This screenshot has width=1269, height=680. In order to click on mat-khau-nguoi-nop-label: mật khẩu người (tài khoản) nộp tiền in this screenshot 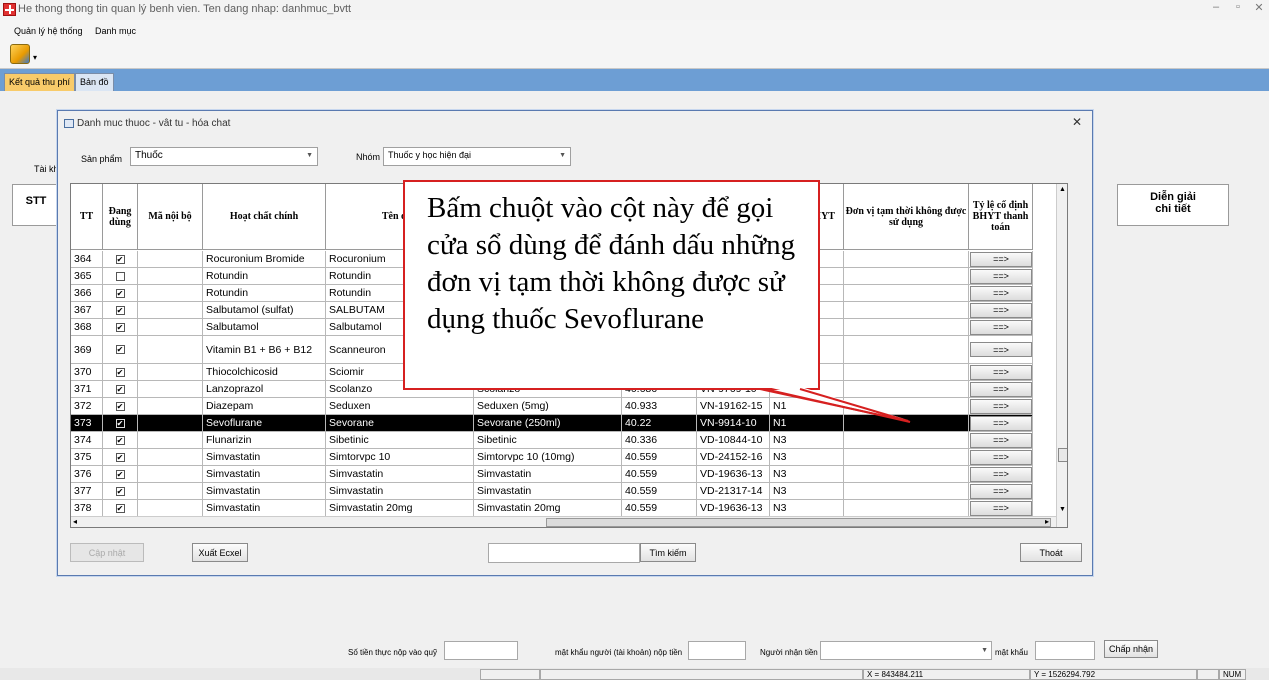, I will do `click(619, 652)`.